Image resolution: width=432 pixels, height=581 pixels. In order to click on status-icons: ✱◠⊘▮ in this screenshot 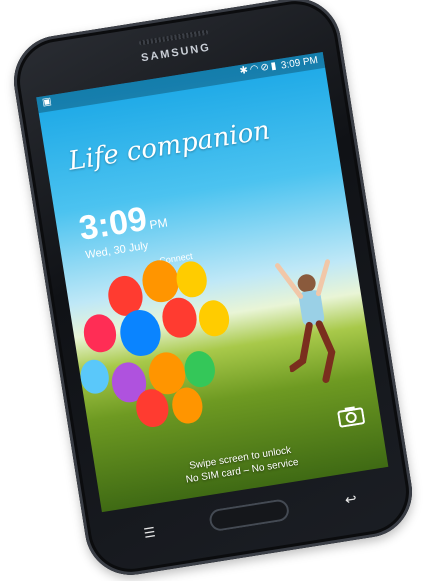, I will do `click(259, 68)`.